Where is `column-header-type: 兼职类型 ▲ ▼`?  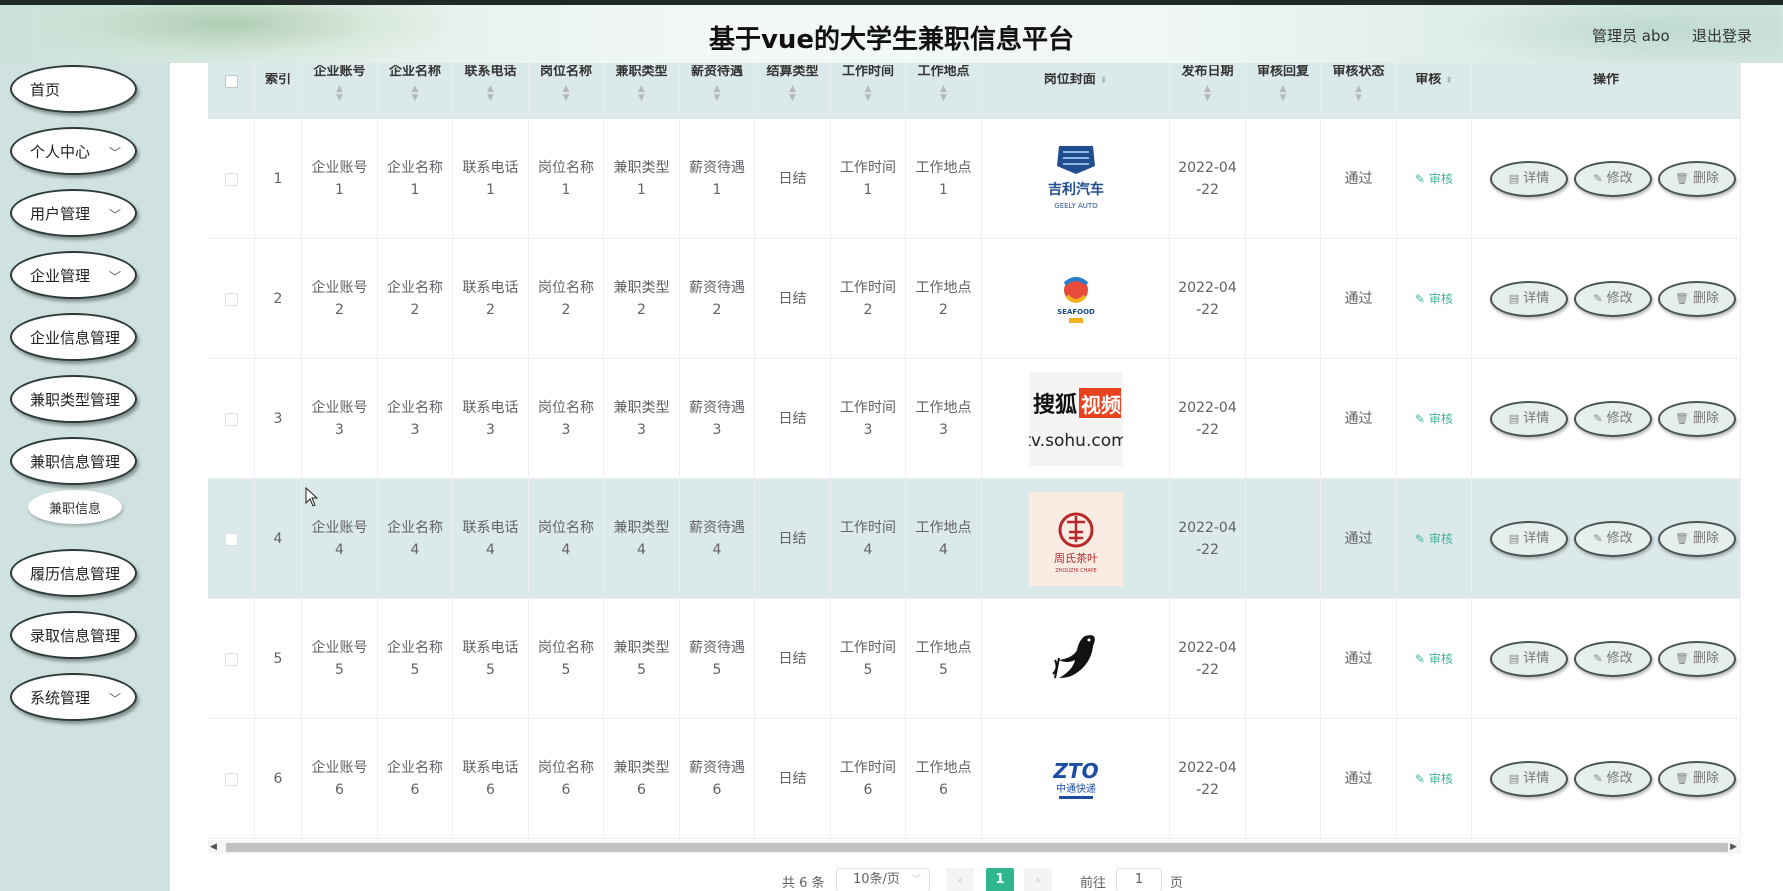 column-header-type: 兼职类型 ▲ ▼ is located at coordinates (642, 91).